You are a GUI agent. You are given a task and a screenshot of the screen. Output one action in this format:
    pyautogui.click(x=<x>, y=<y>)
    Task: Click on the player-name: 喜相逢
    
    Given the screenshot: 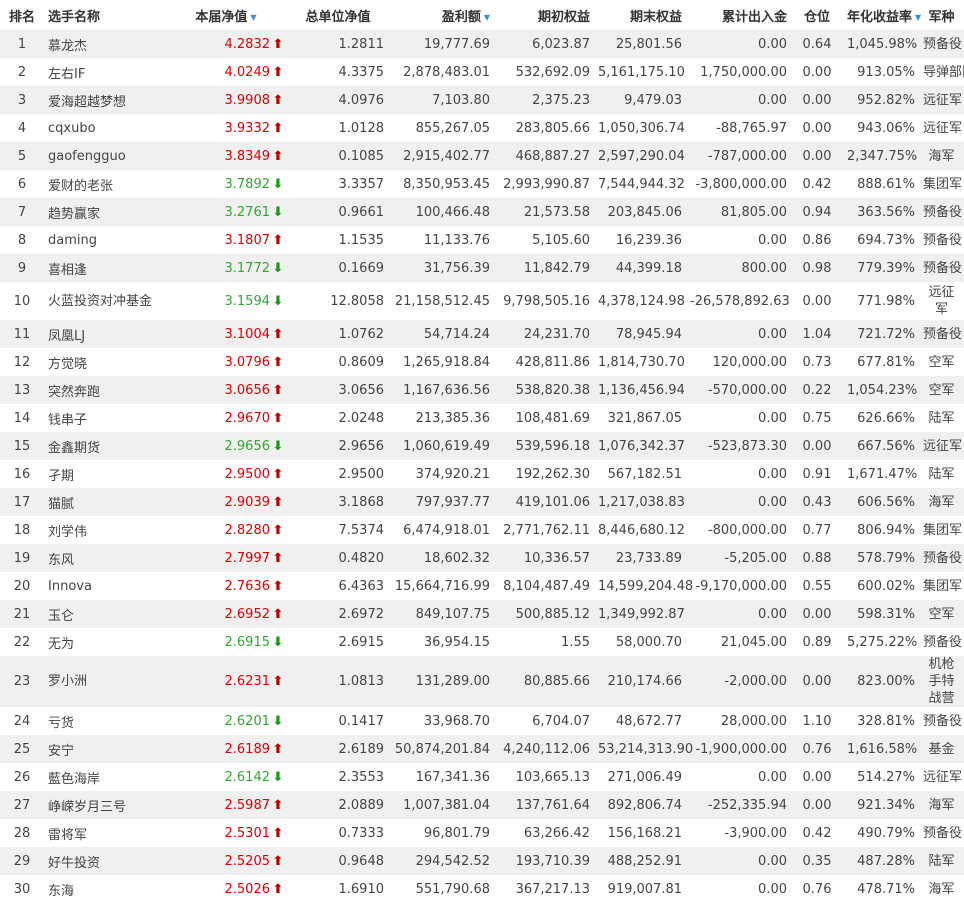 What is the action you would take?
    pyautogui.click(x=104, y=268)
    